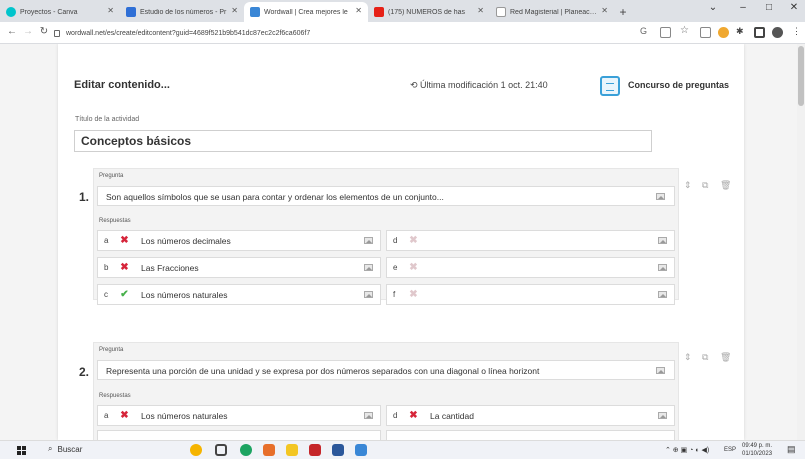 The width and height of the screenshot is (805, 459). What do you see at coordinates (60, 12) in the screenshot?
I see `tab-canva: Proyectos - Canva ✕` at bounding box center [60, 12].